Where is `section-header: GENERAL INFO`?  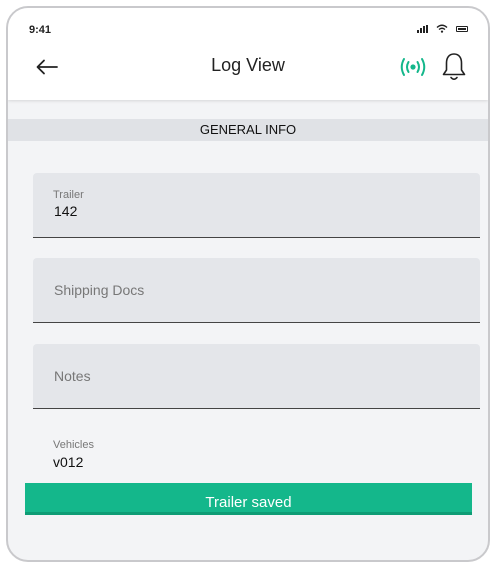 section-header: GENERAL INFO is located at coordinates (248, 130).